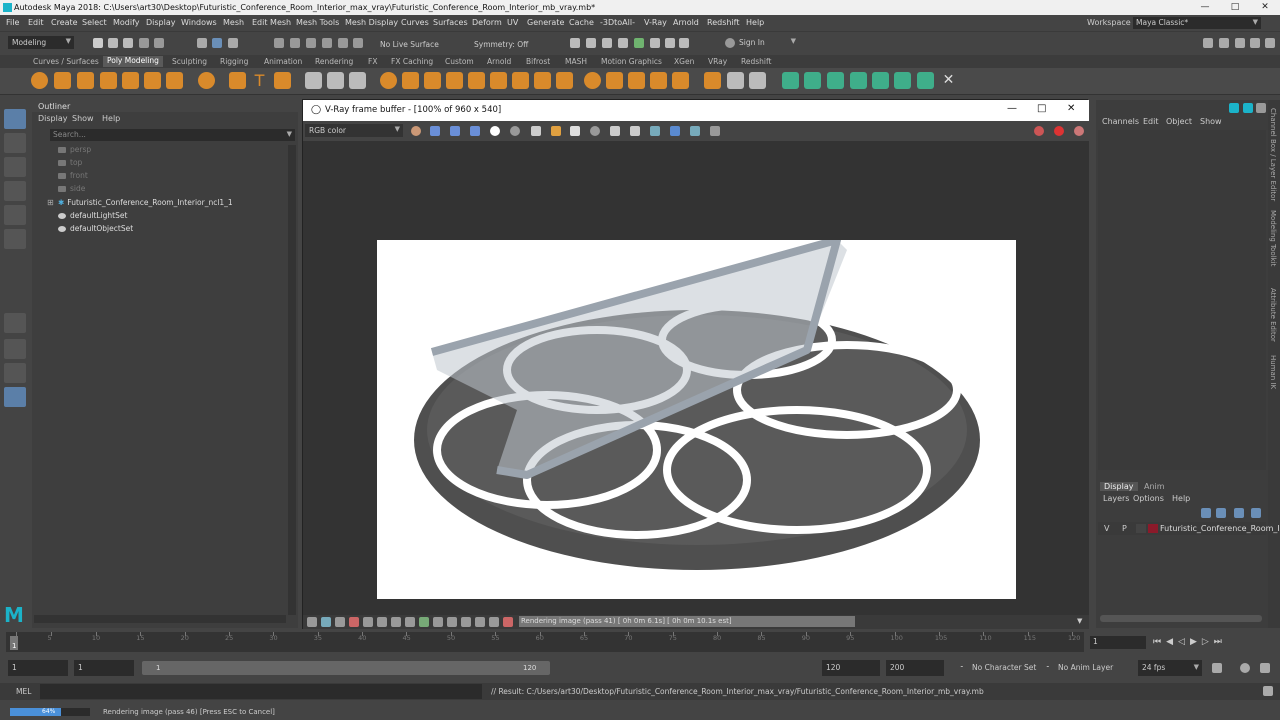  I want to click on render-history-icon, so click(575, 43).